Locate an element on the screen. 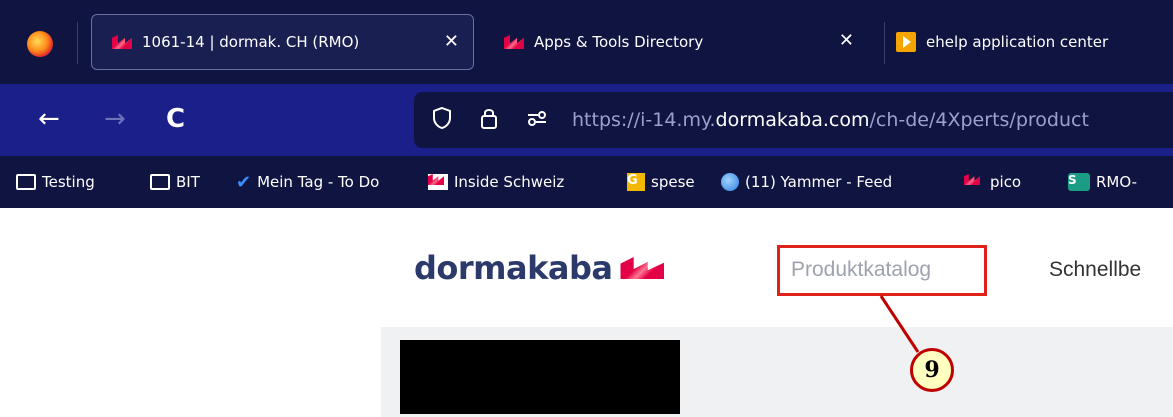 The width and height of the screenshot is (1173, 417). bookmark-label: RMO- is located at coordinates (1117, 182).